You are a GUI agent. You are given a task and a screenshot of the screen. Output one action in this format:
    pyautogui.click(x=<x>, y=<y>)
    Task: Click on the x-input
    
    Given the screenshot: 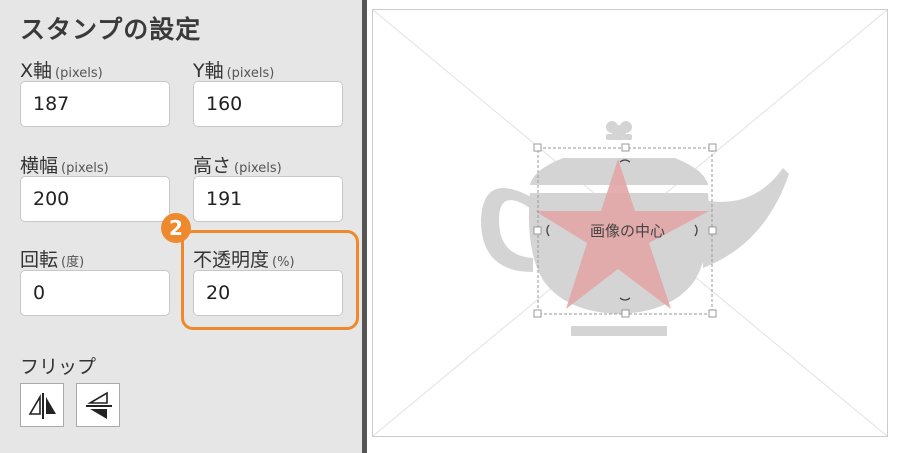 What is the action you would take?
    pyautogui.click(x=95, y=104)
    